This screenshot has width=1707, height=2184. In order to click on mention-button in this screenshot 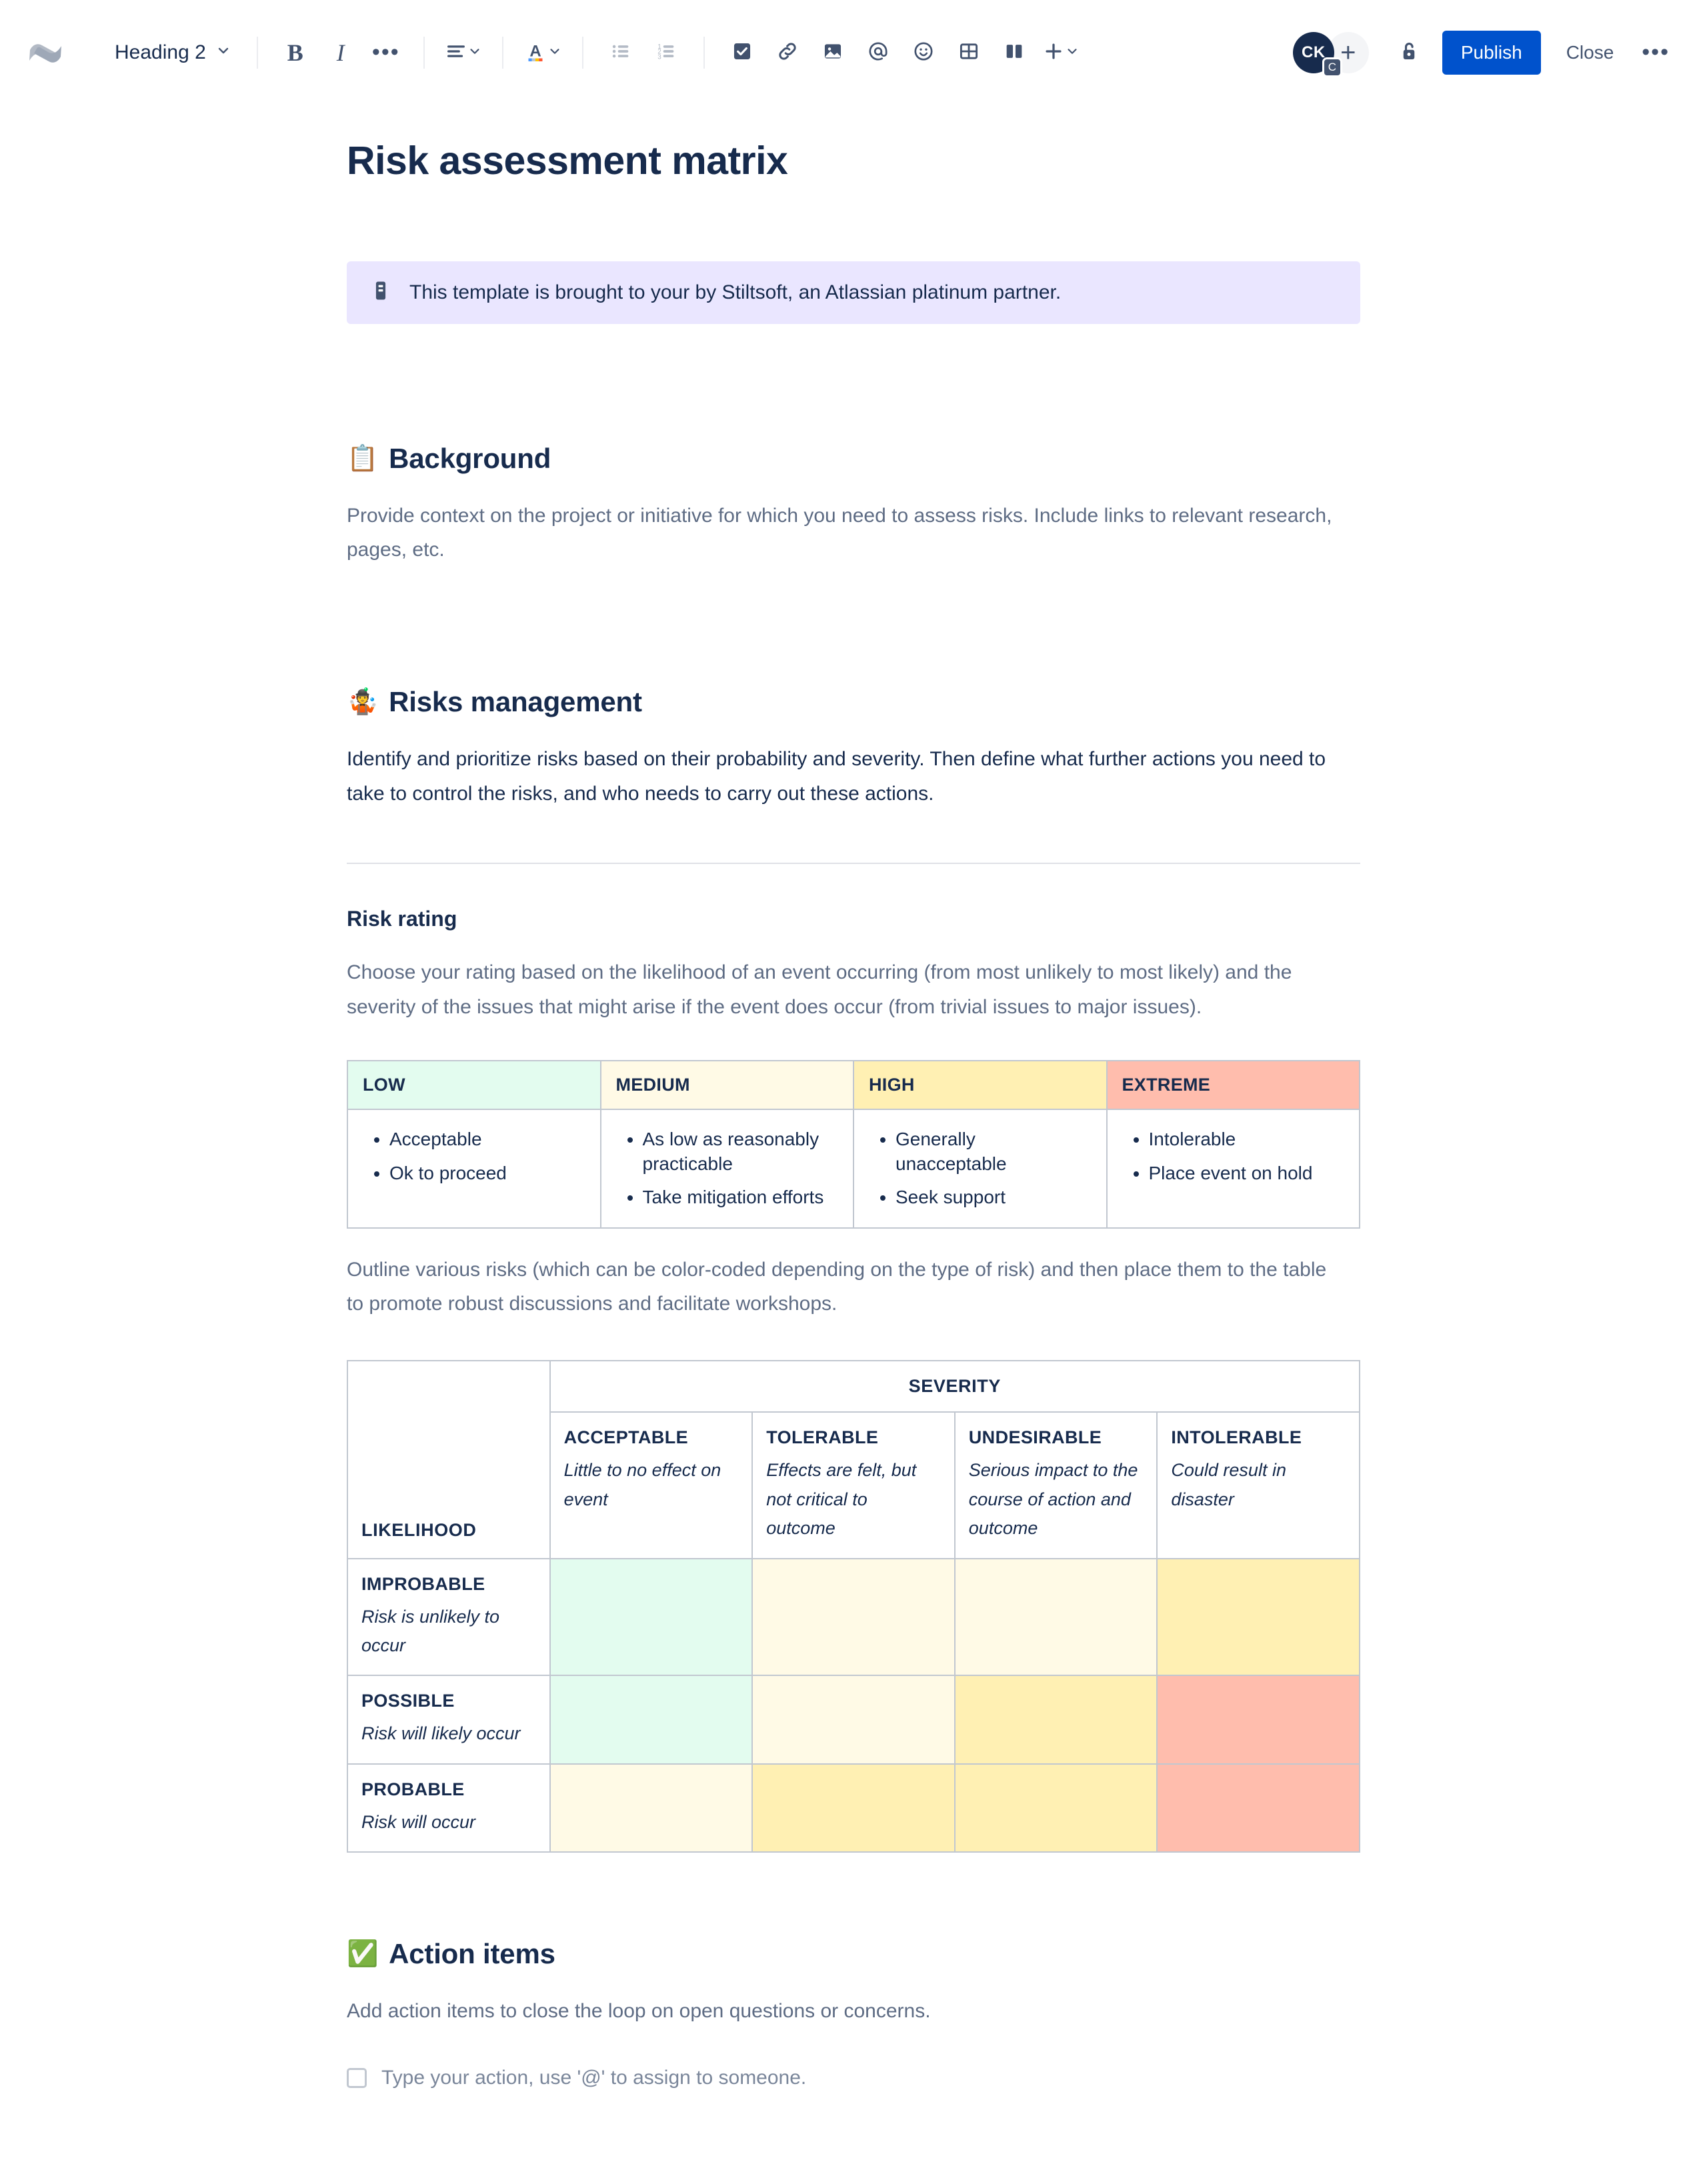, I will do `click(878, 52)`.